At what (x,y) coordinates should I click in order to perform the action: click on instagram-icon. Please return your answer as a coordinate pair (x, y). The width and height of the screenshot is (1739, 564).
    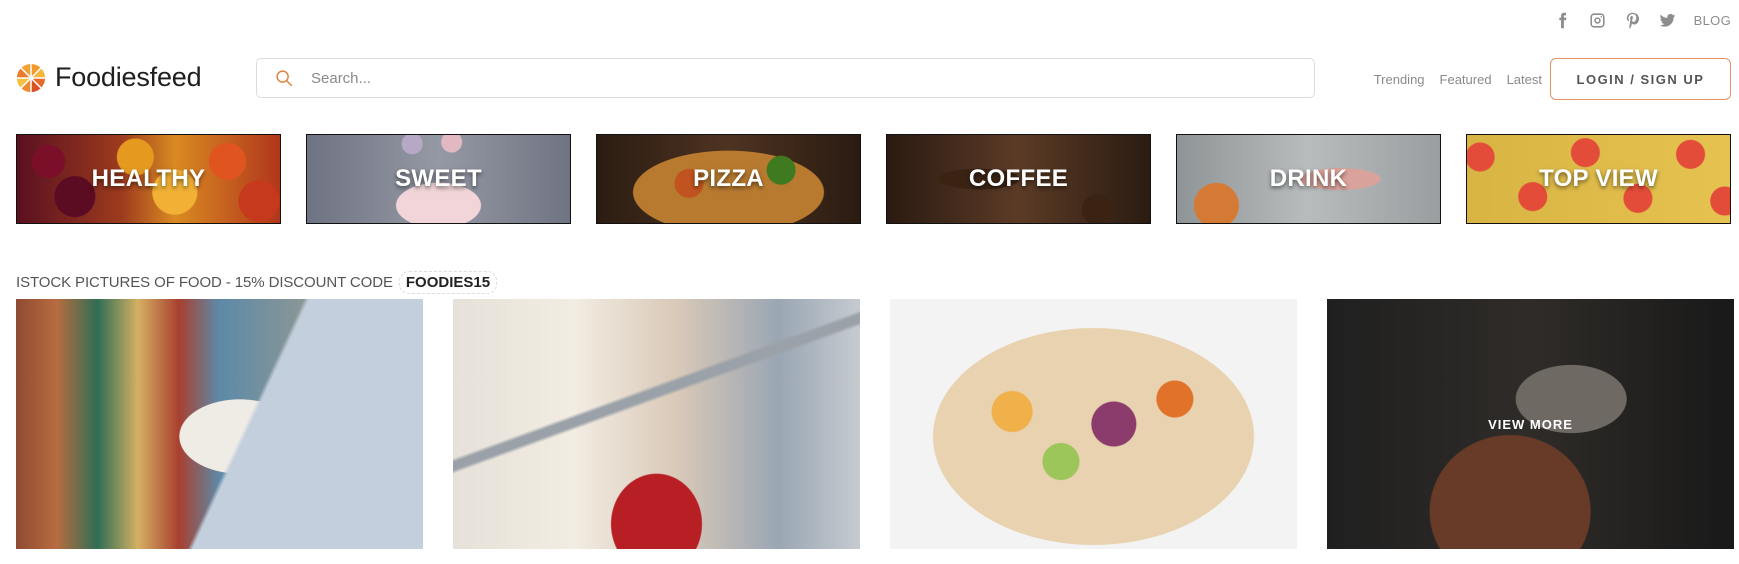
    Looking at the image, I should click on (1597, 20).